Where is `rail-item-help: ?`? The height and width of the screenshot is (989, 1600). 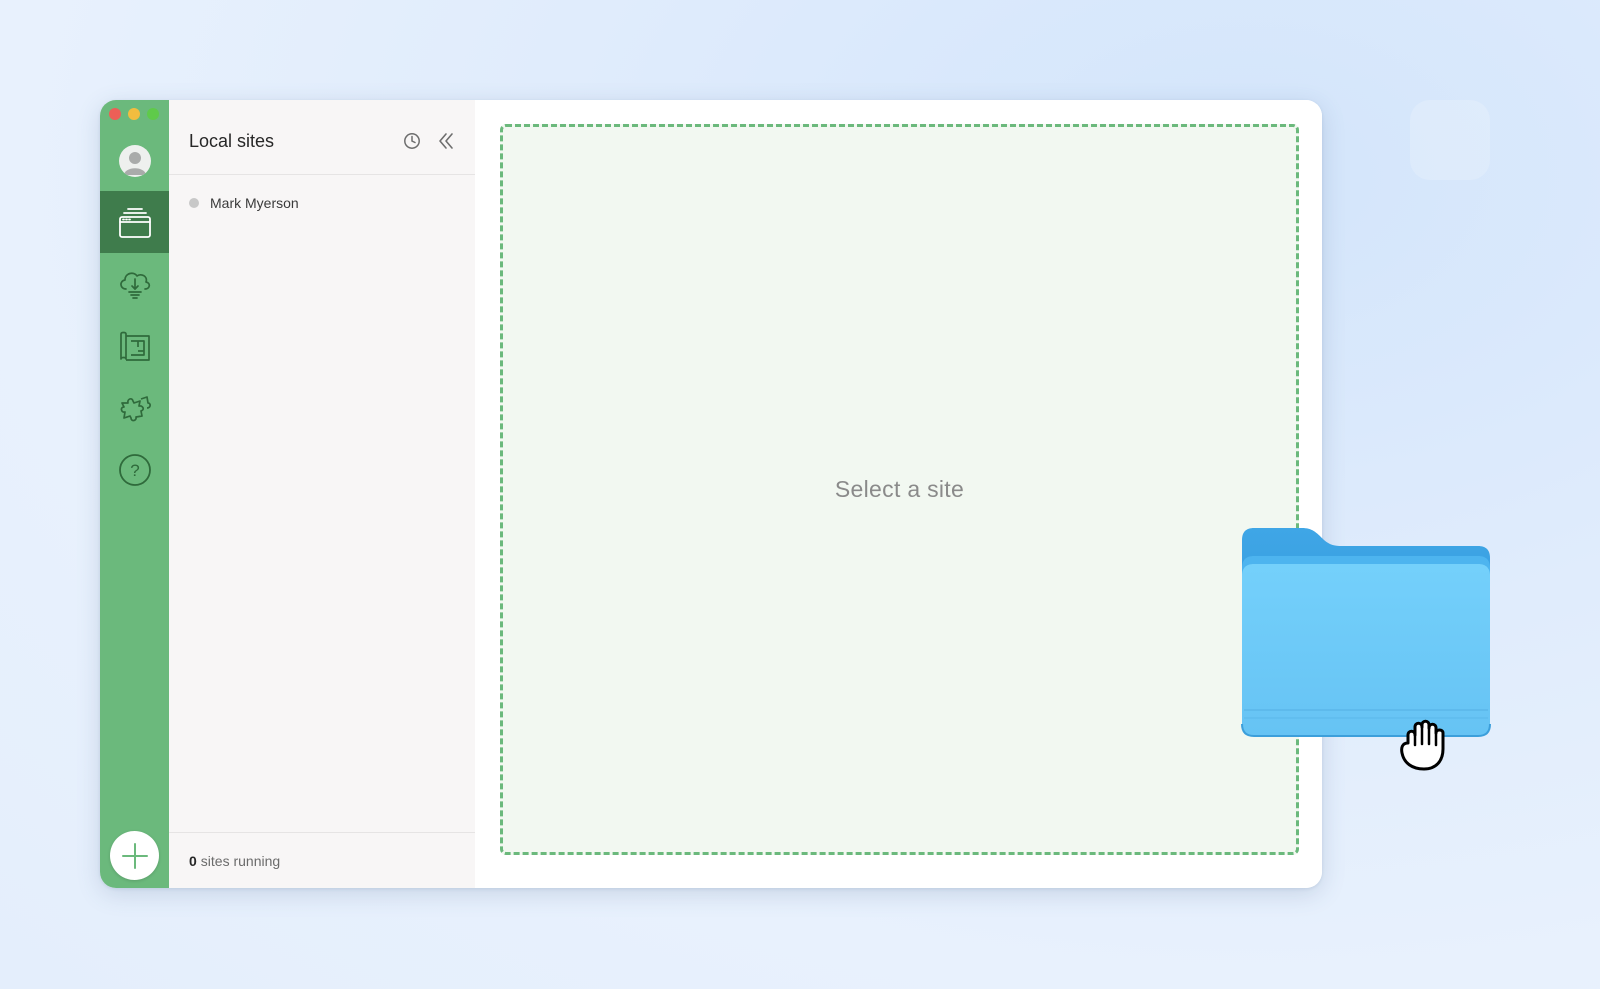 rail-item-help: ? is located at coordinates (134, 470).